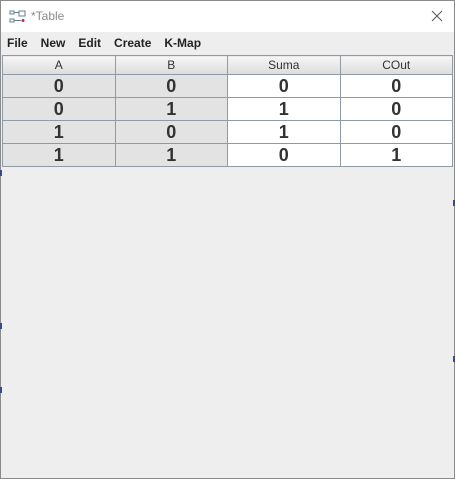  What do you see at coordinates (171, 65) in the screenshot?
I see `column-header-b: B` at bounding box center [171, 65].